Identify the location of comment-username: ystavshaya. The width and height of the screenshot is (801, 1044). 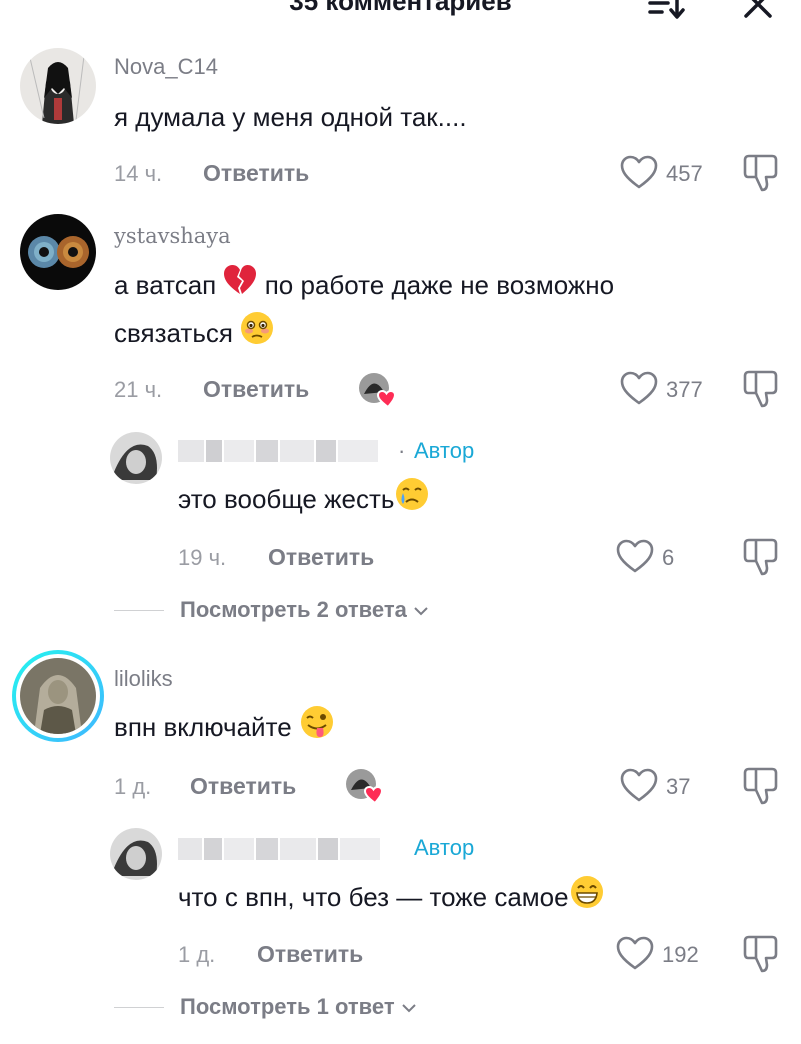
(172, 236).